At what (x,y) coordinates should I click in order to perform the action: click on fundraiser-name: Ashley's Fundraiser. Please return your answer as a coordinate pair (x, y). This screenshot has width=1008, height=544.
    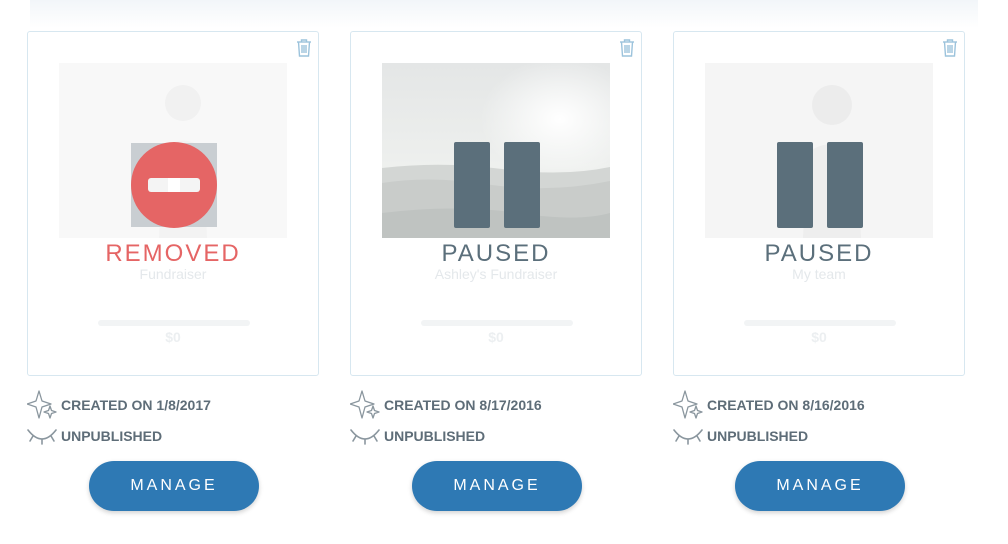
    Looking at the image, I should click on (496, 274).